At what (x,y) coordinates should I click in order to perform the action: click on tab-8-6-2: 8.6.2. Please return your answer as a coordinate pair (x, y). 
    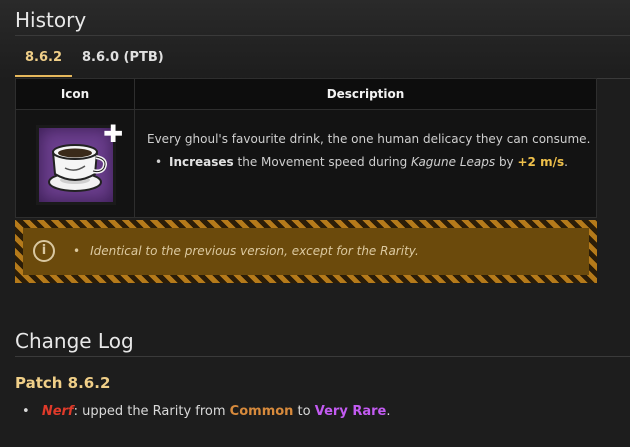
    Looking at the image, I should click on (44, 59).